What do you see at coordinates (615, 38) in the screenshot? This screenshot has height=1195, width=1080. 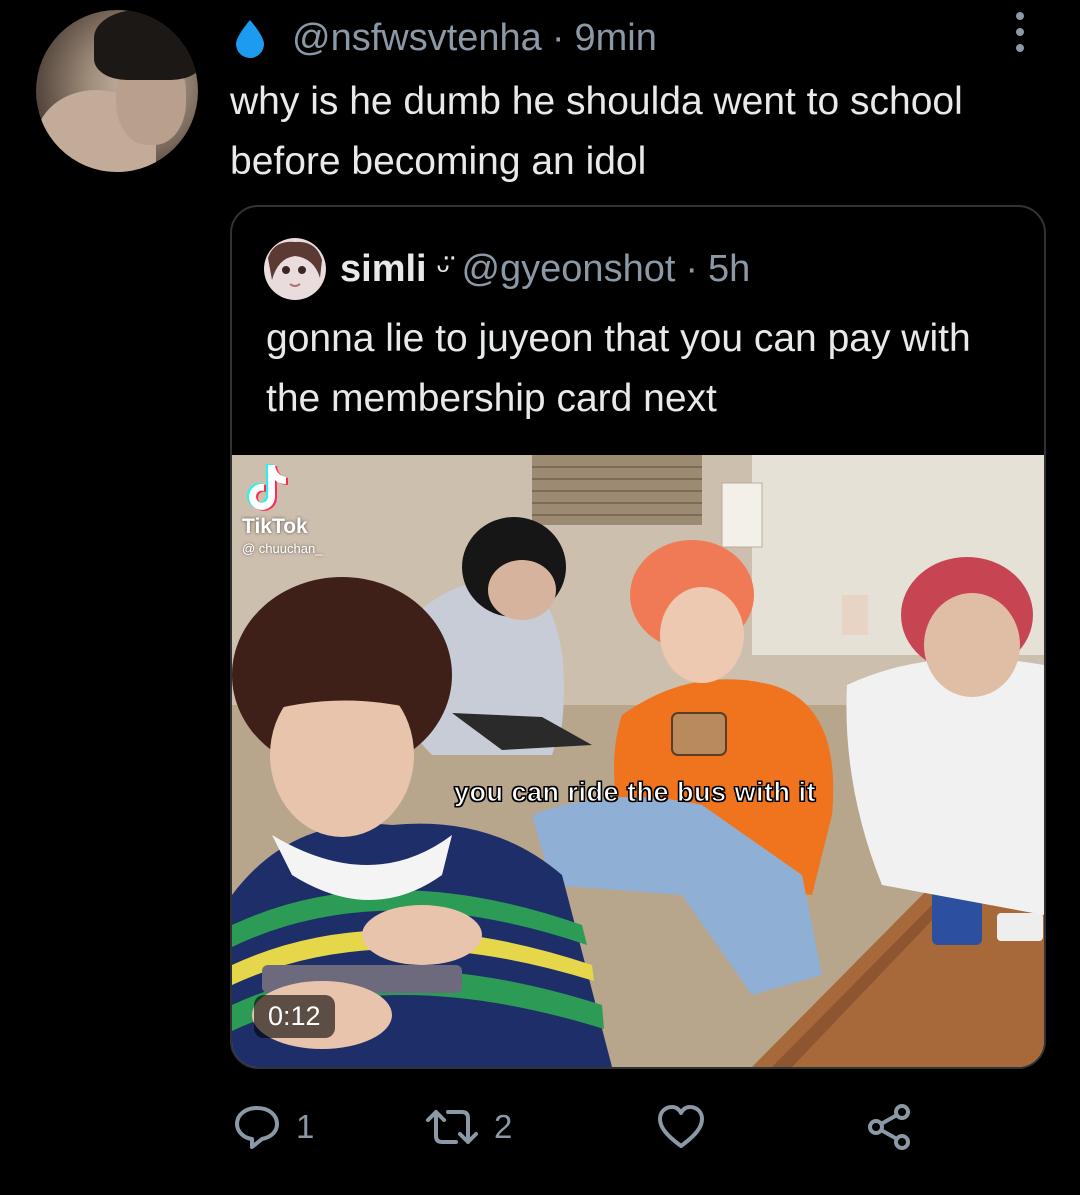 I see `tweet-timestamp: 9min` at bounding box center [615, 38].